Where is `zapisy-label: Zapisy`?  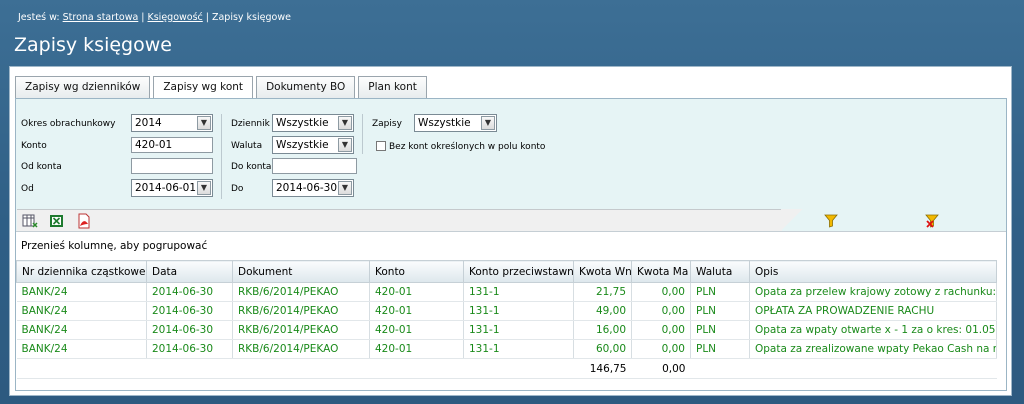
zapisy-label: Zapisy is located at coordinates (387, 124).